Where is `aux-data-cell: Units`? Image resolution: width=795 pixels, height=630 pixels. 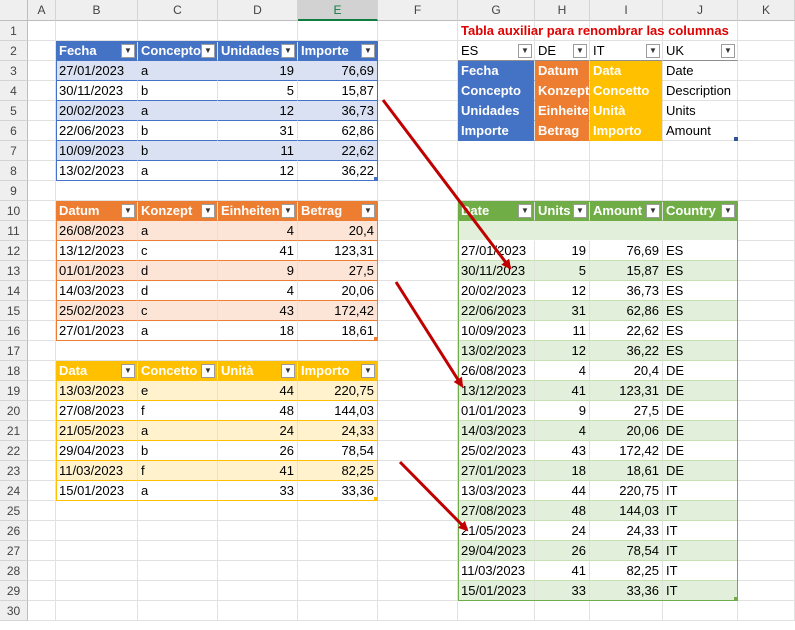 aux-data-cell: Units is located at coordinates (700, 111).